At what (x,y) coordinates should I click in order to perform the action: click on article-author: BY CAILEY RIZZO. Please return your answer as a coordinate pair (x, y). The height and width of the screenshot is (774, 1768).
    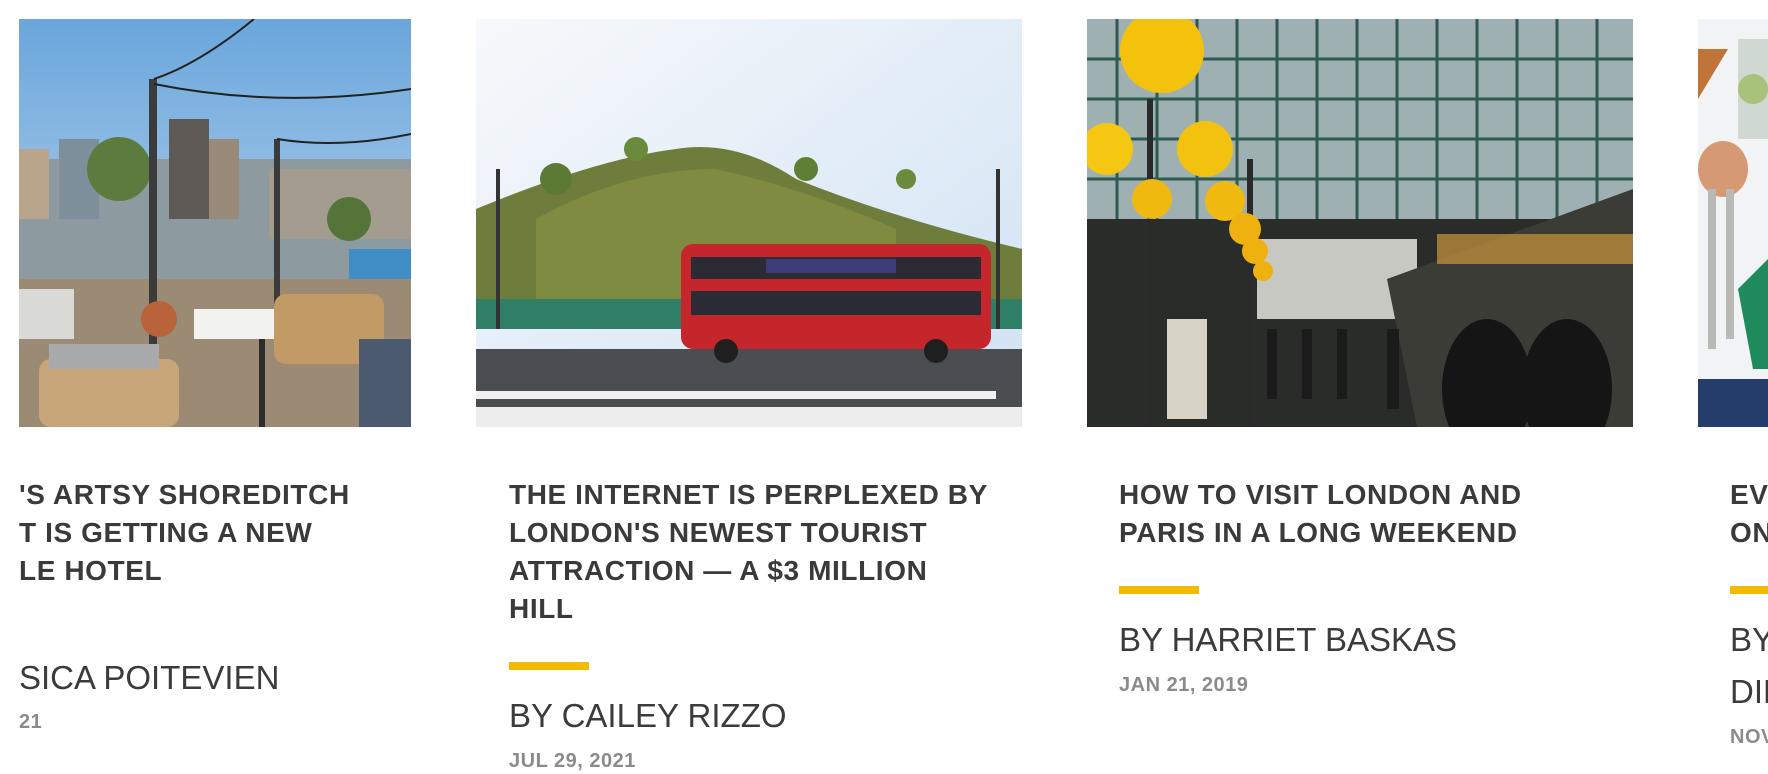
    Looking at the image, I should click on (648, 716).